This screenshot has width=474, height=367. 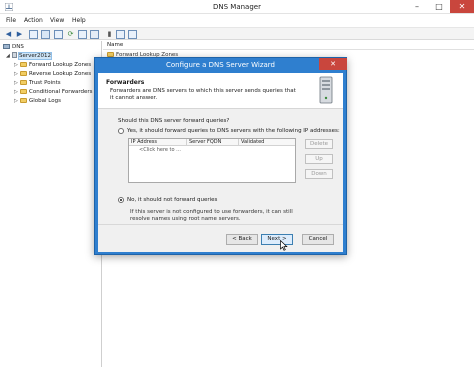 I want to click on forward-arrow-icon: ▶, so click(x=19, y=34).